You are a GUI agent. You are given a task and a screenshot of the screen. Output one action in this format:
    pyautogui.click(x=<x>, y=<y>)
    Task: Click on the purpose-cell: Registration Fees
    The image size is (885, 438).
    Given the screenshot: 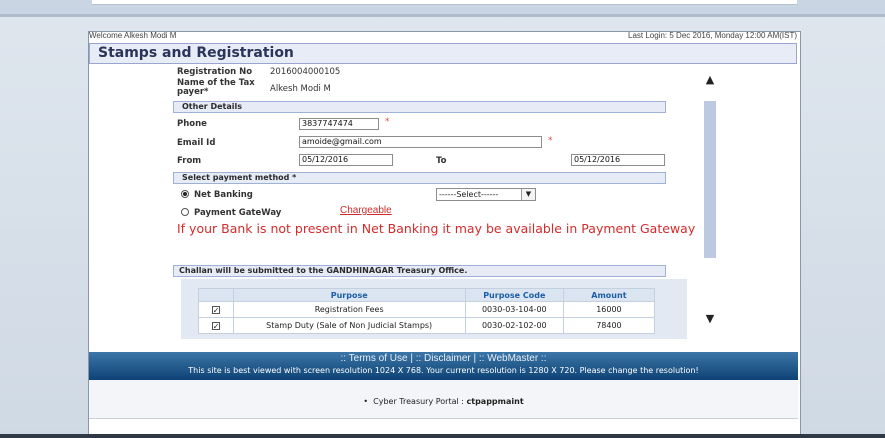 What is the action you would take?
    pyautogui.click(x=349, y=309)
    